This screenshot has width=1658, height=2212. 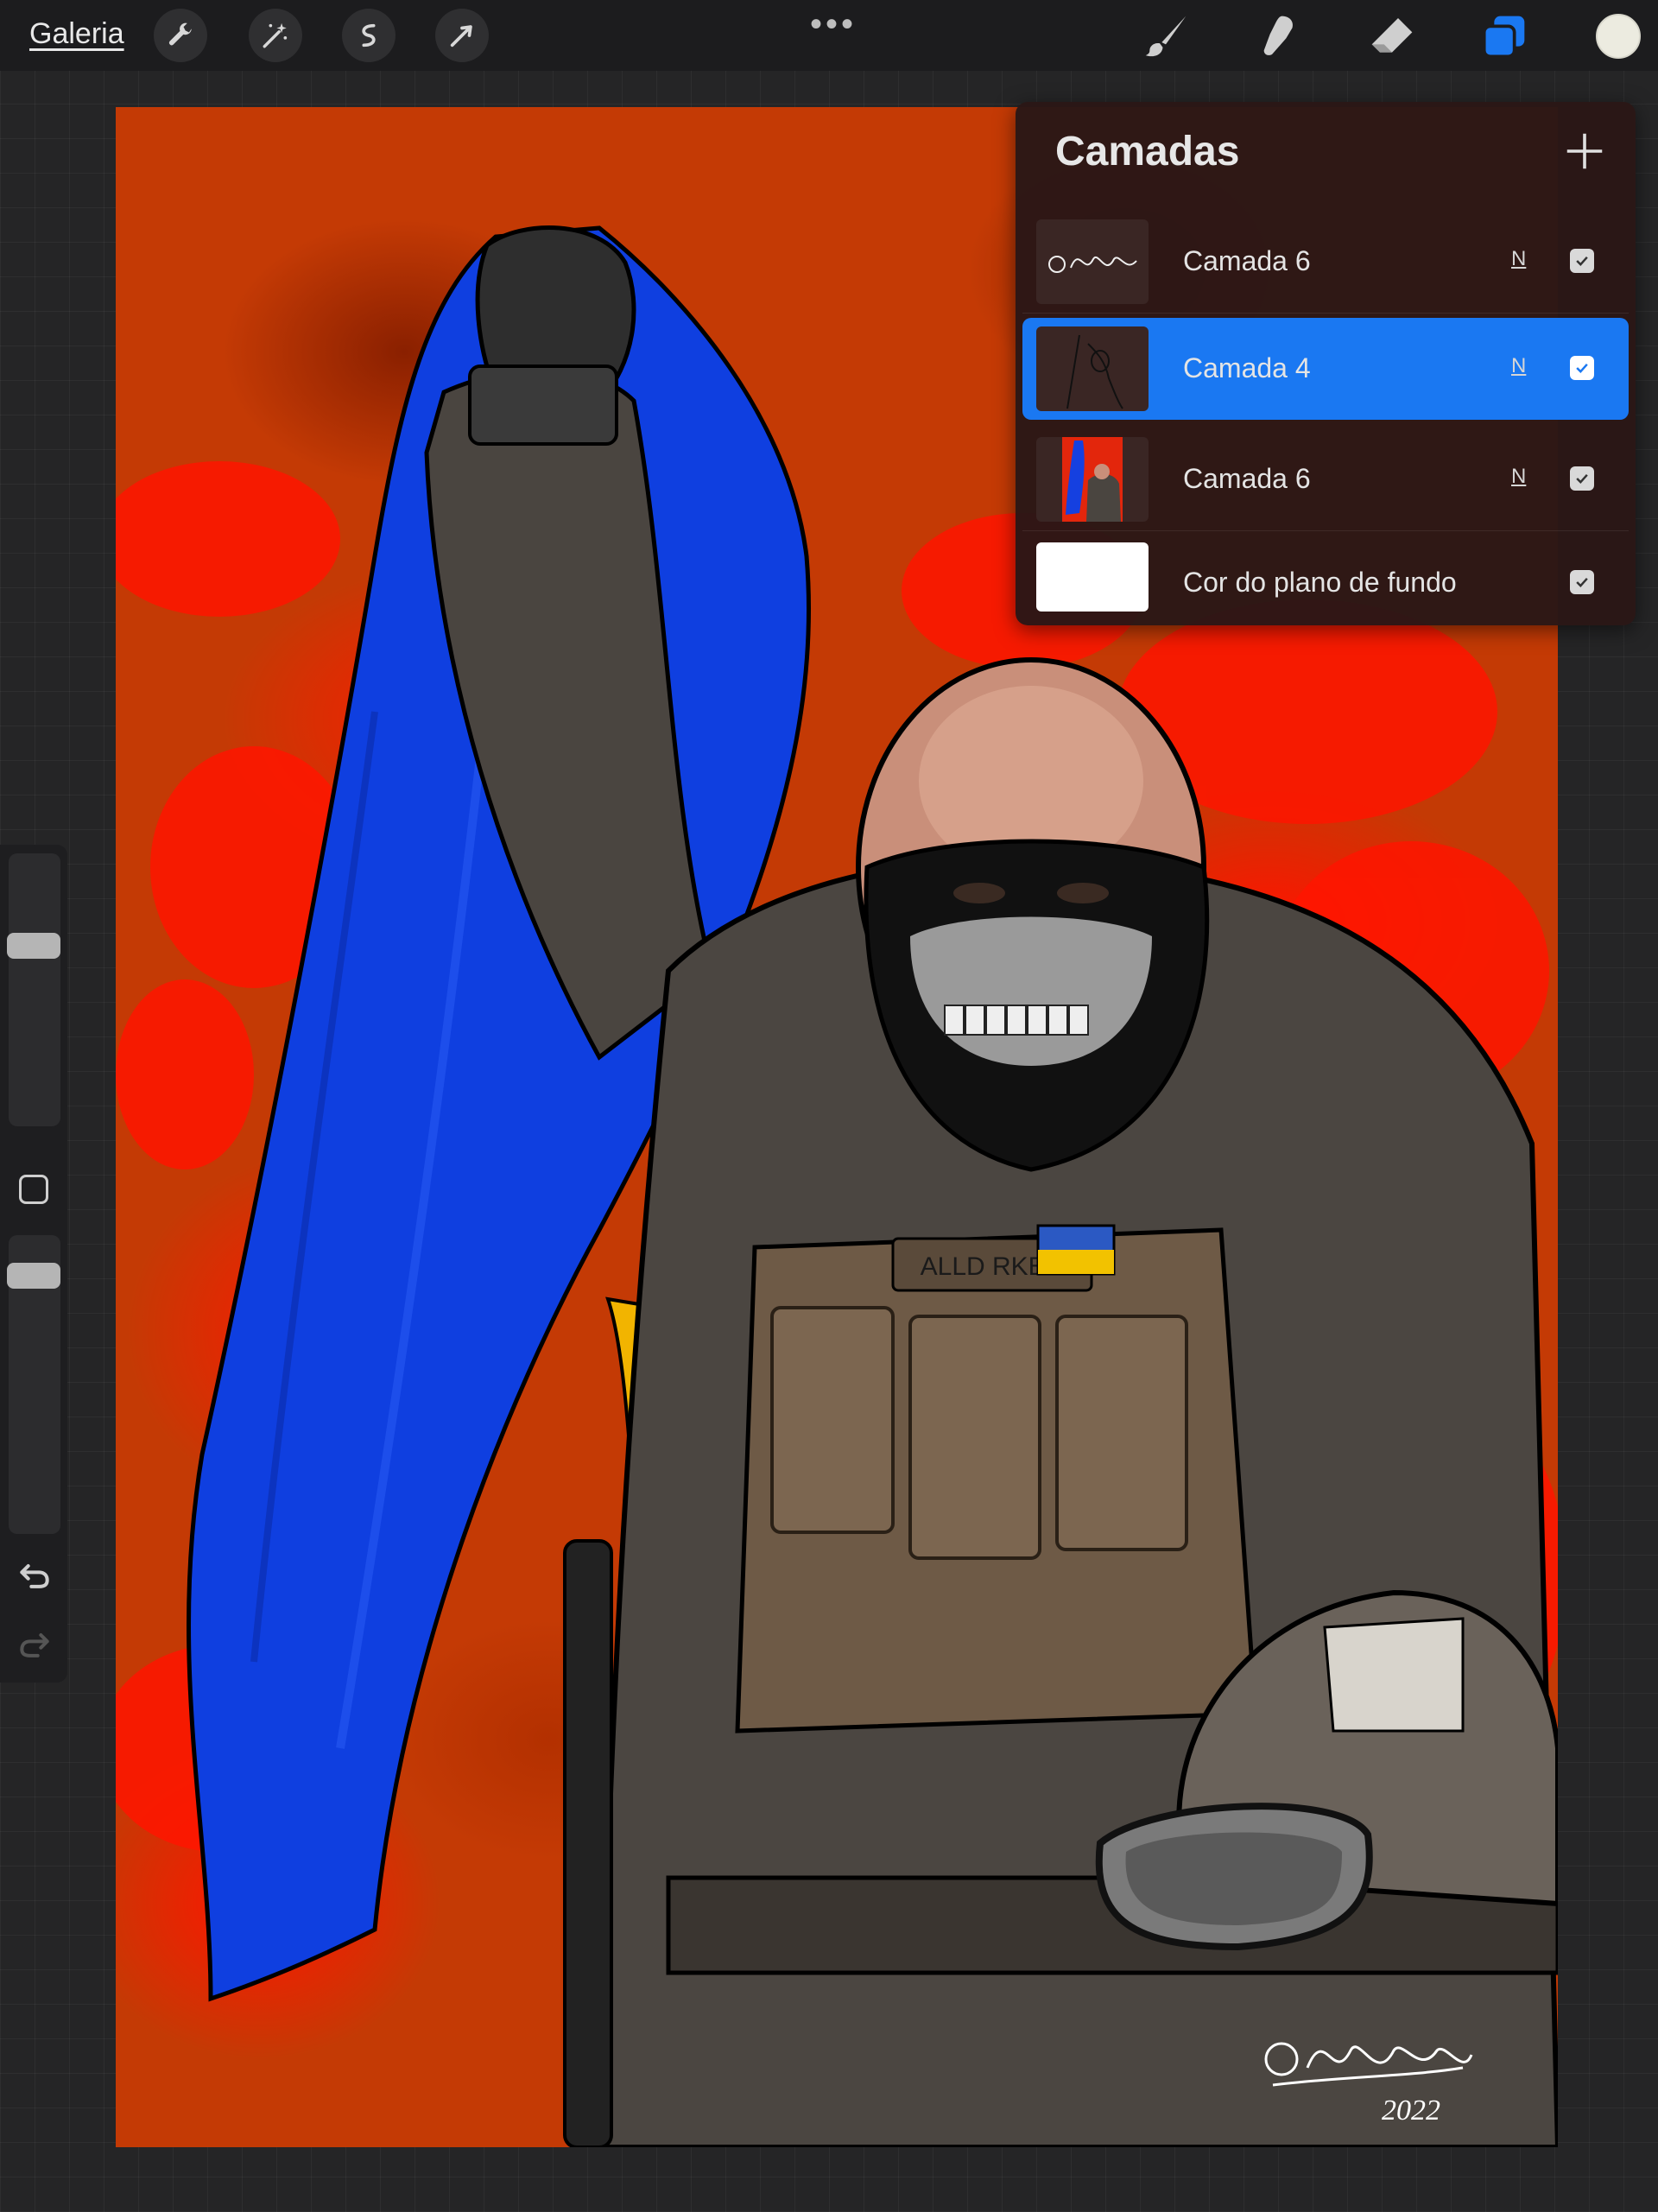 I want to click on more-options-button: •••, so click(x=833, y=24).